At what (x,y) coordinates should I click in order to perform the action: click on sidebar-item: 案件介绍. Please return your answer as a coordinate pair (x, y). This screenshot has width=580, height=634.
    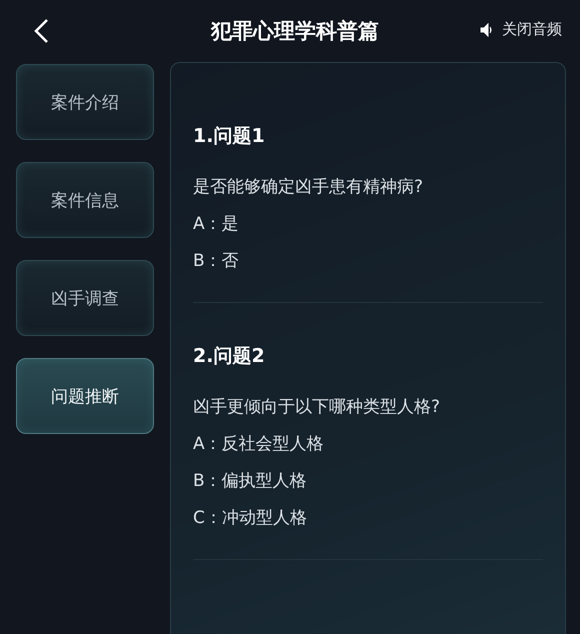
    Looking at the image, I should click on (85, 102).